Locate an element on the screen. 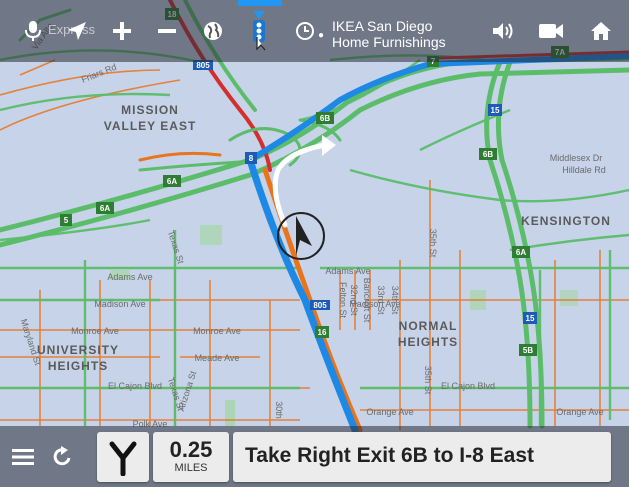 The height and width of the screenshot is (487, 629). instruction-panel: Take Right Exit 6B to I-8 East is located at coordinates (422, 457).